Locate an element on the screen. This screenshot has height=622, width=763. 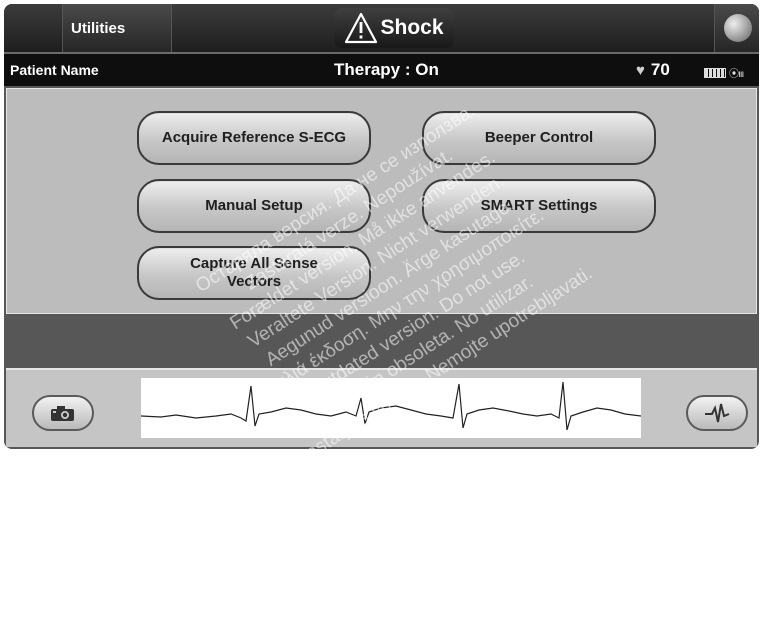
panel-spacer is located at coordinates (381, 340).